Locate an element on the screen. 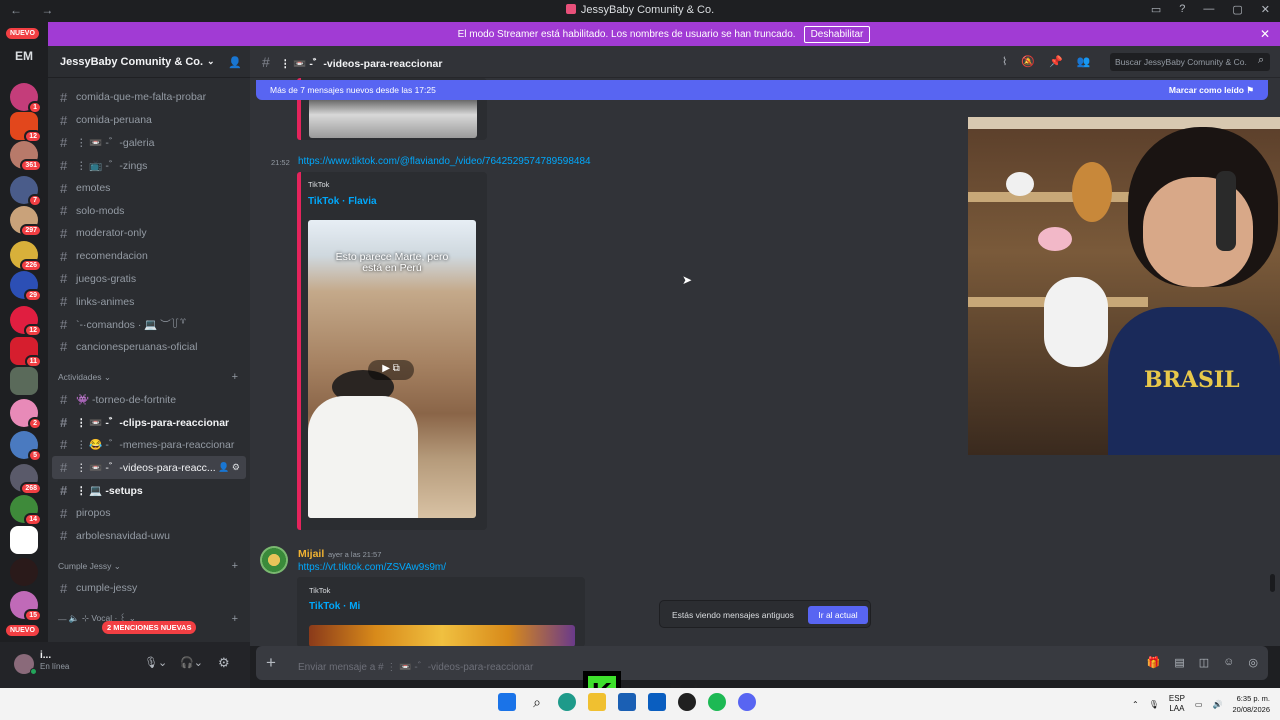 The image size is (1280, 720). channel-item: # cumple-jessy is located at coordinates (149, 588).